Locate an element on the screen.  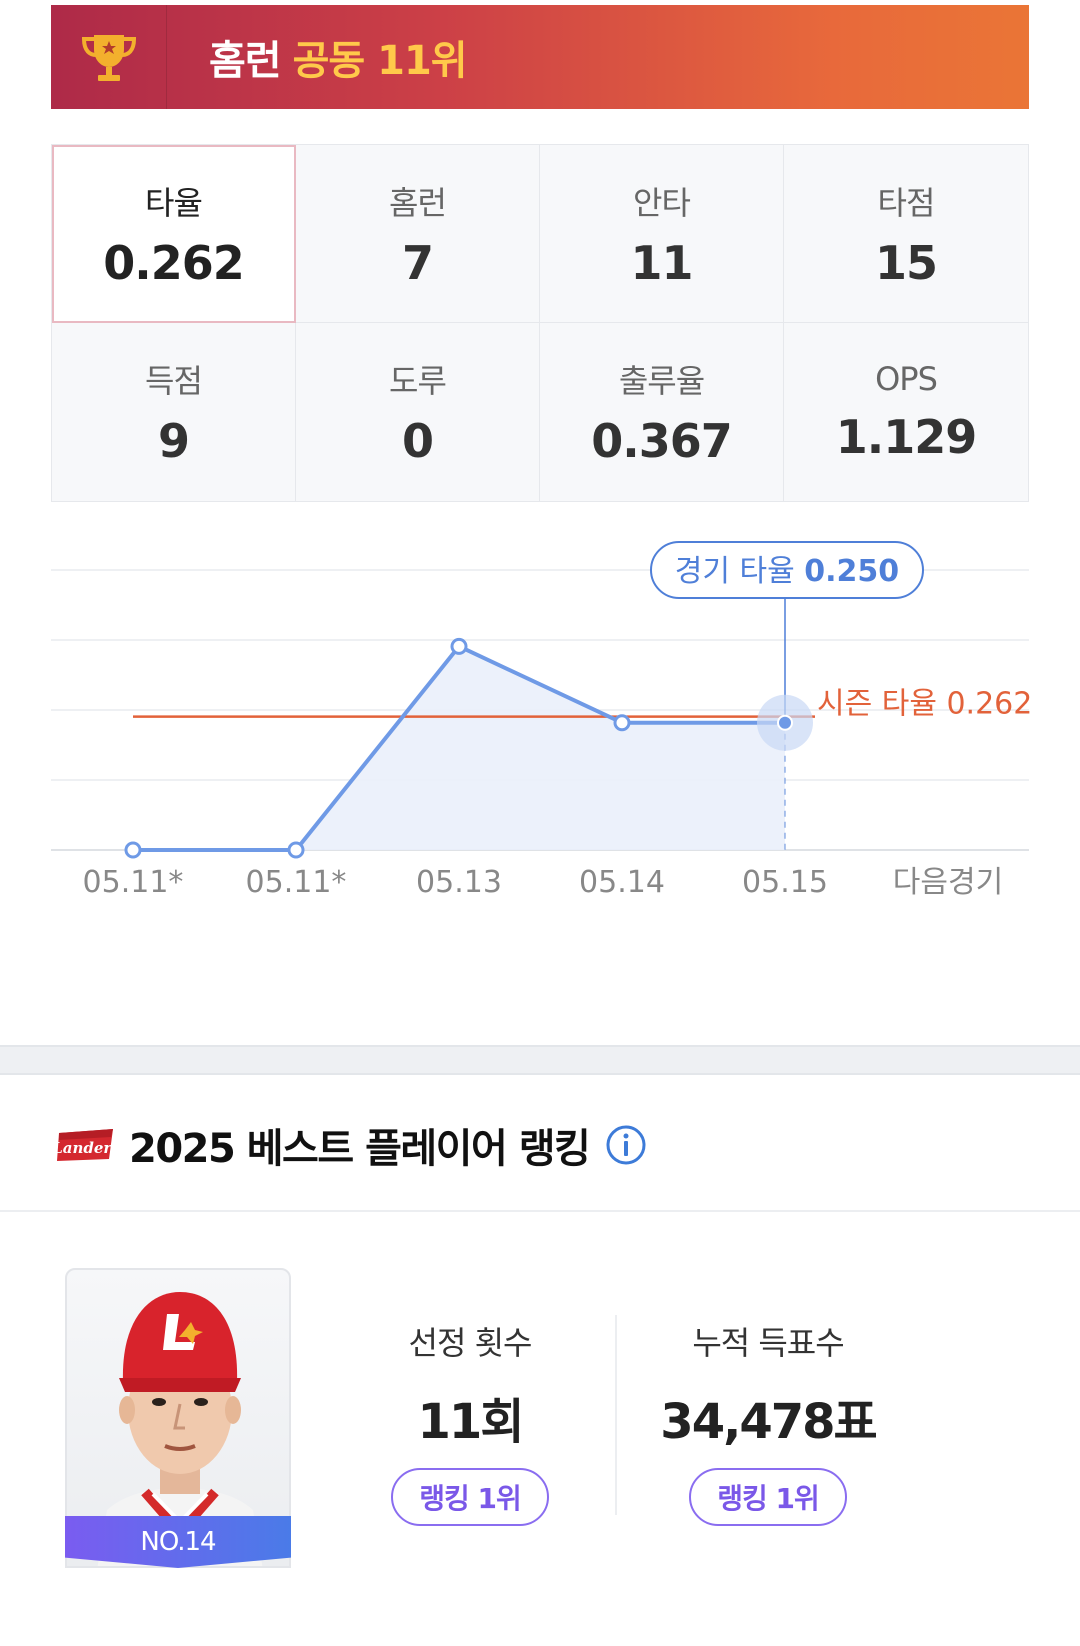
metric-selection-count: 선정 횟수 11회 랭킹 1위 is located at coordinates (470, 1422).